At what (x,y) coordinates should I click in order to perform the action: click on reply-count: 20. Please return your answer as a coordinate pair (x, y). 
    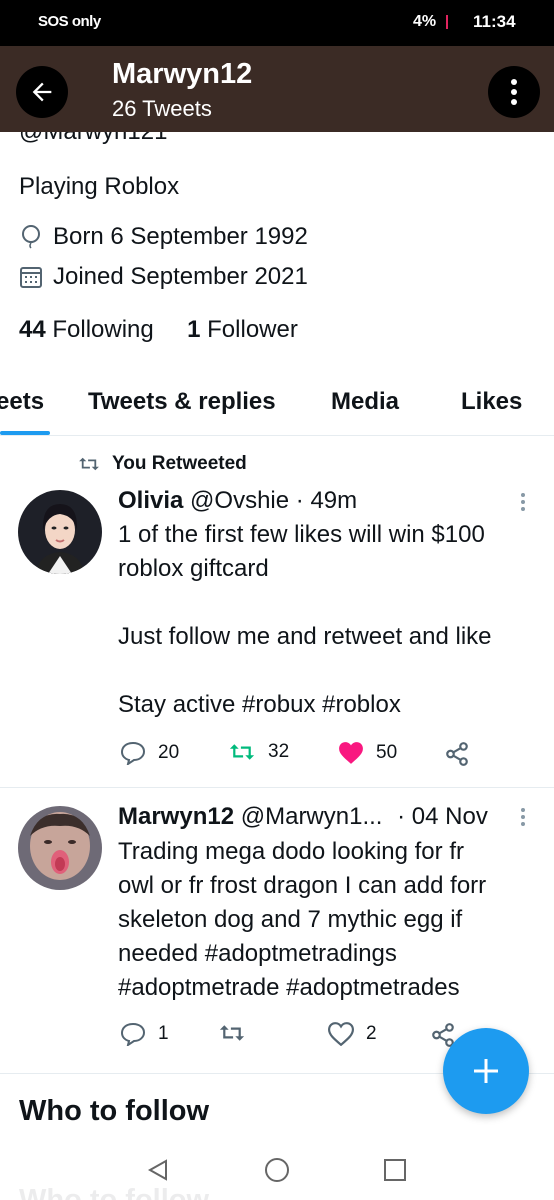
    Looking at the image, I should click on (169, 752).